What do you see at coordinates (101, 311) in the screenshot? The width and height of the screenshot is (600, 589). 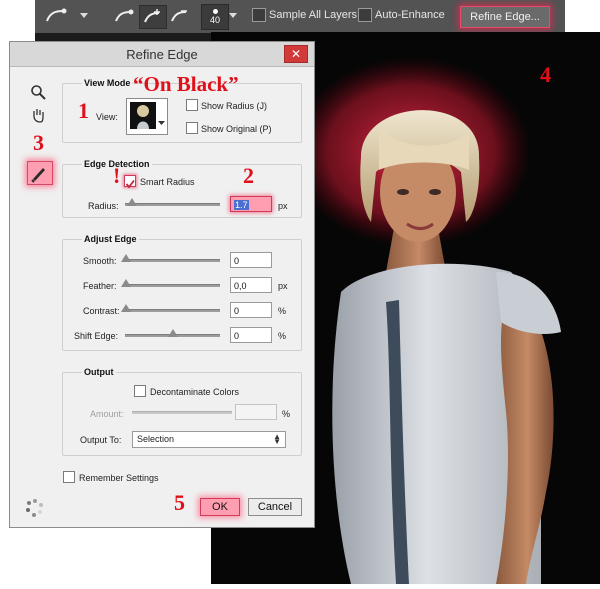 I see `contrast-label: Contrast:` at bounding box center [101, 311].